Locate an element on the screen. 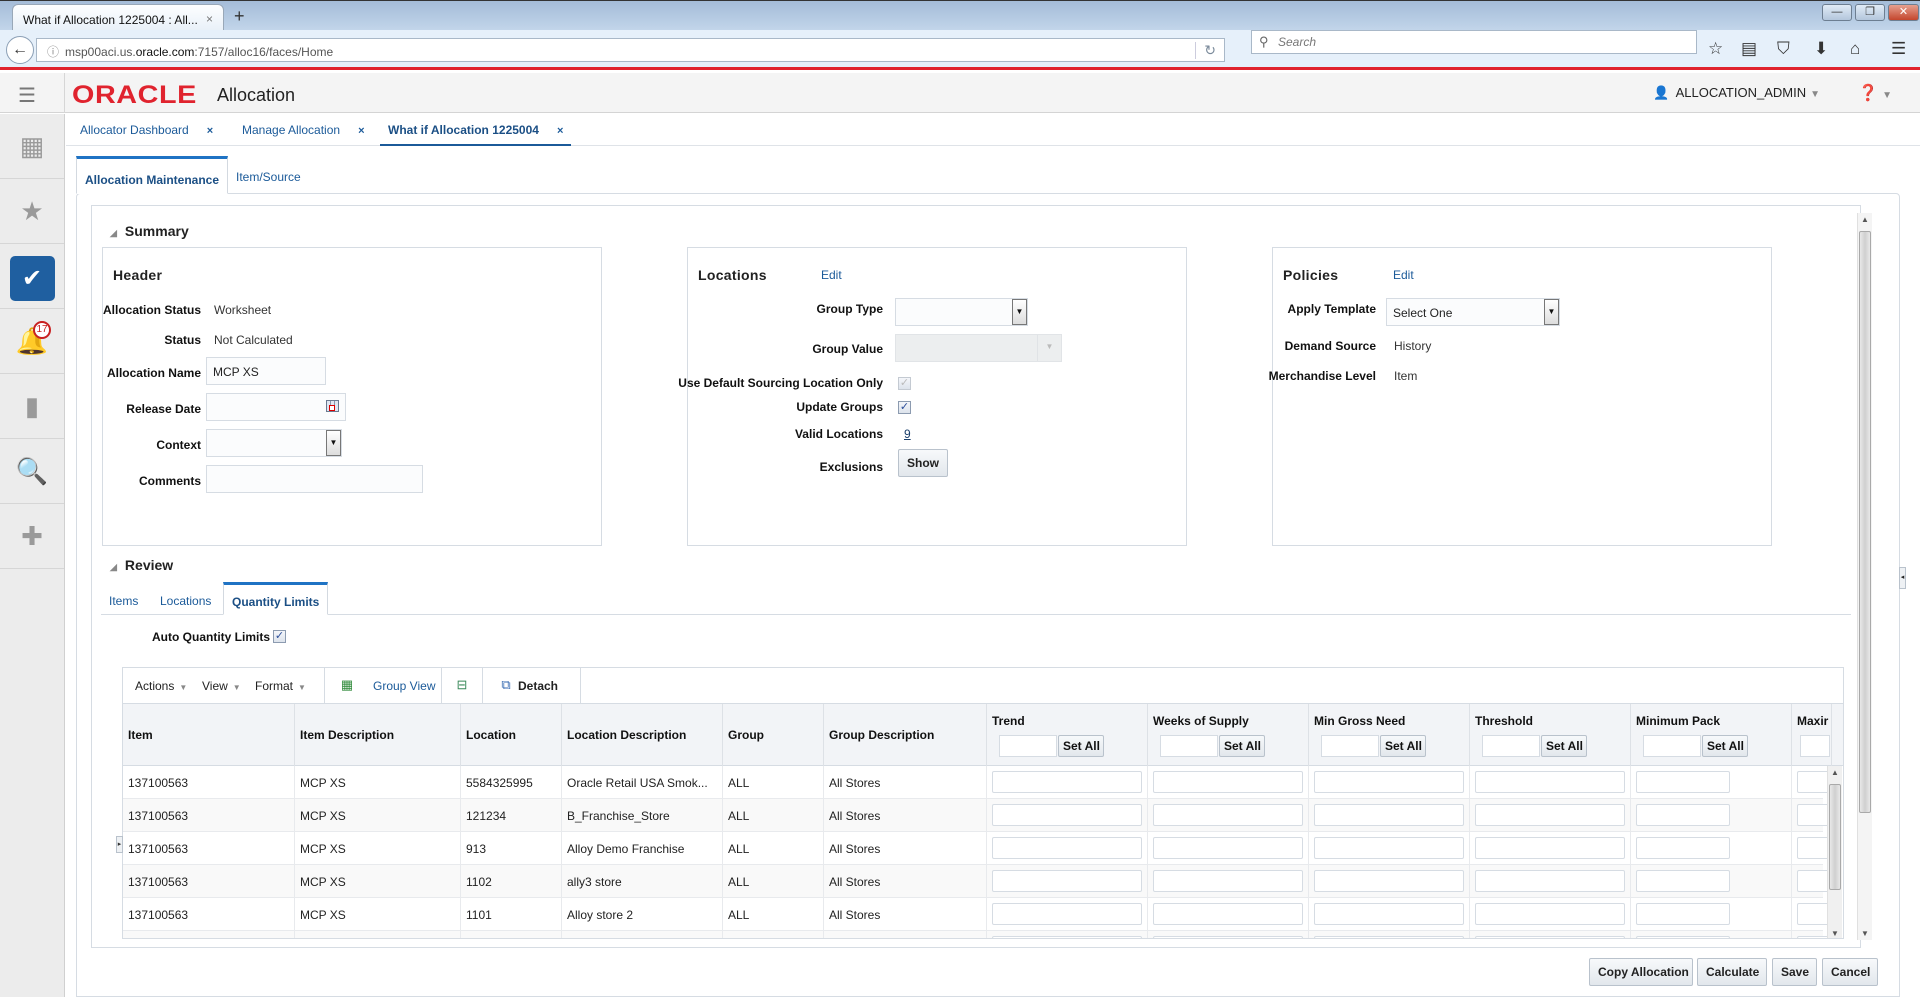 The height and width of the screenshot is (997, 1920). home-icon: ⌂ is located at coordinates (1855, 49).